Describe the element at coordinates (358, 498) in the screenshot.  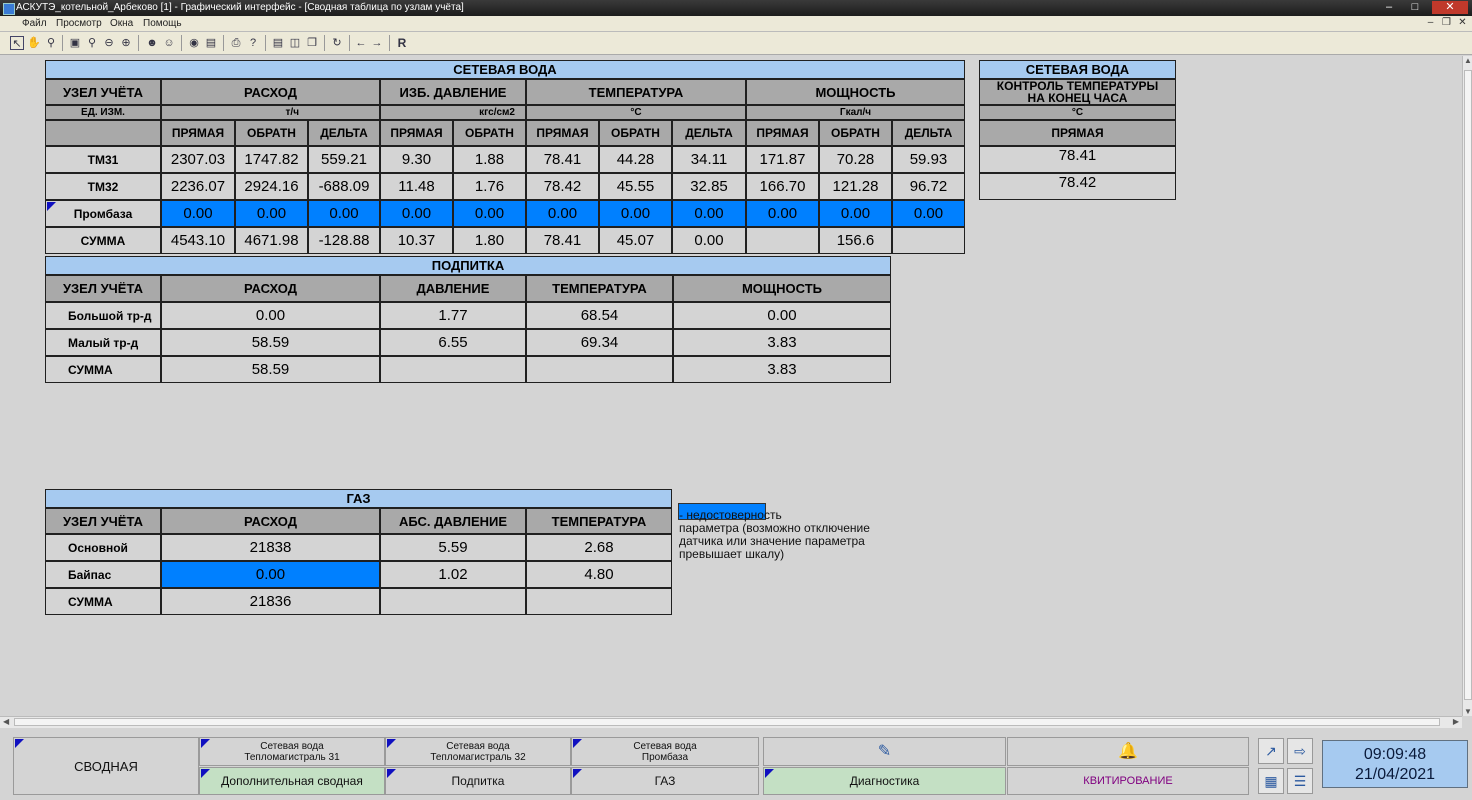
I see `gas-caption: ГАЗ` at that location.